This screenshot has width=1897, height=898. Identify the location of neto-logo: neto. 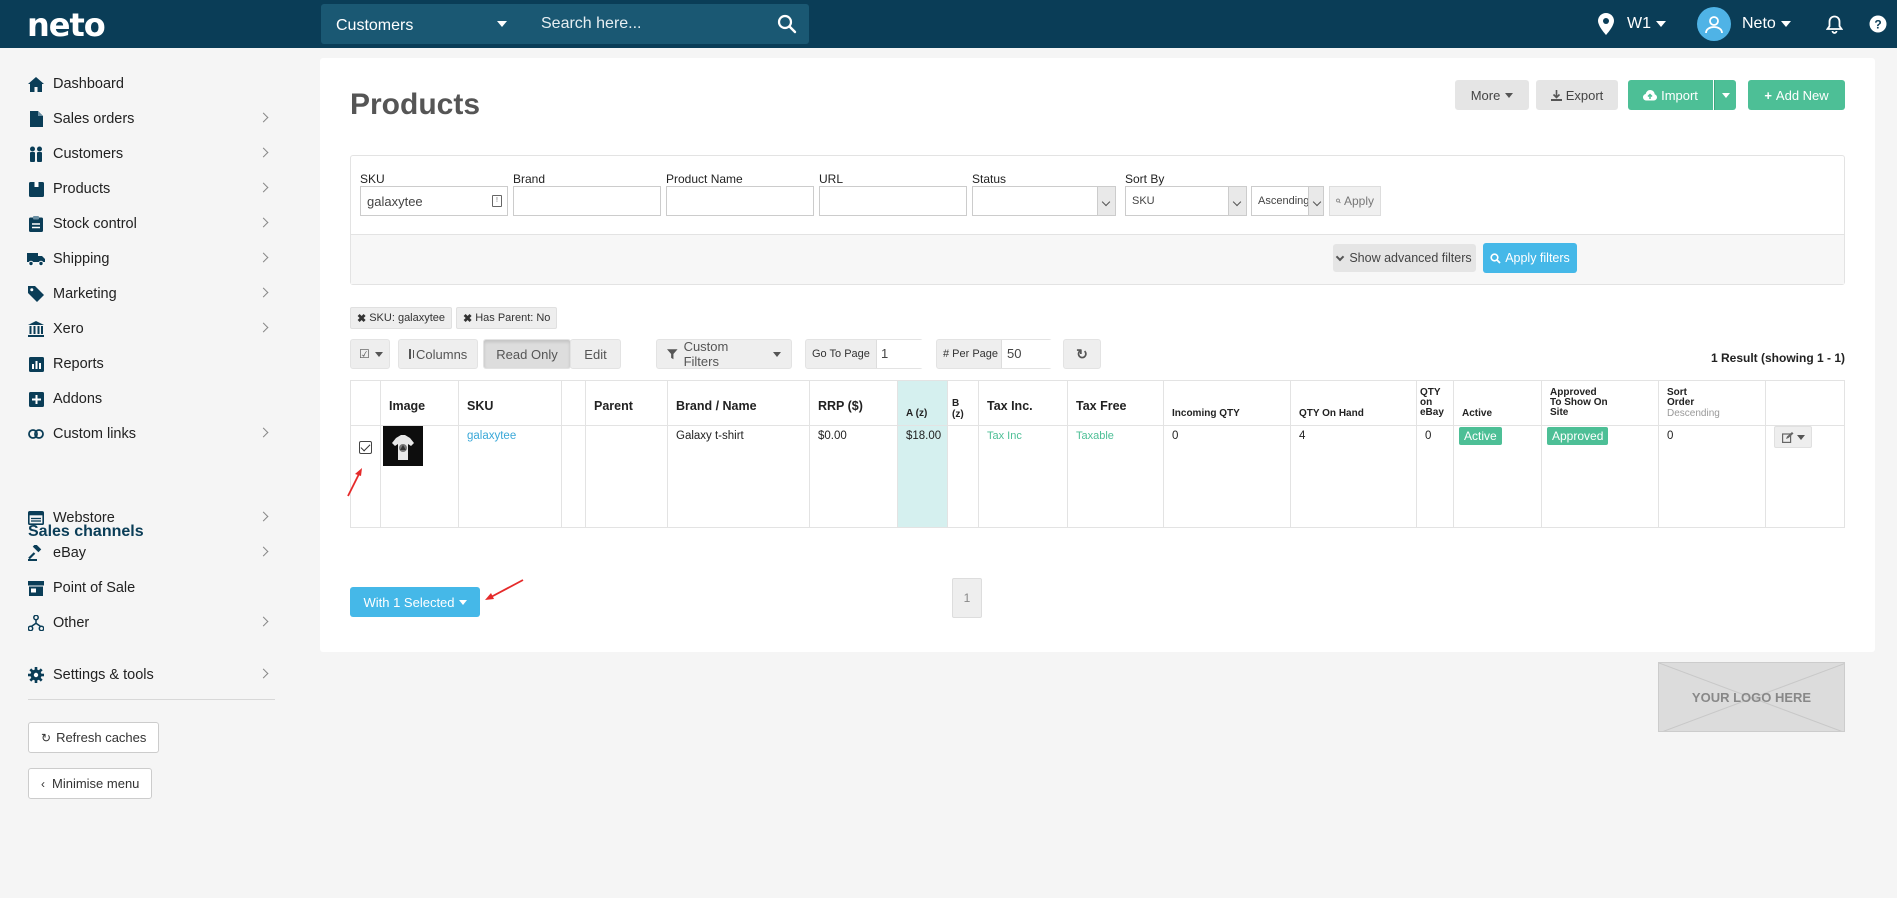
(66, 25).